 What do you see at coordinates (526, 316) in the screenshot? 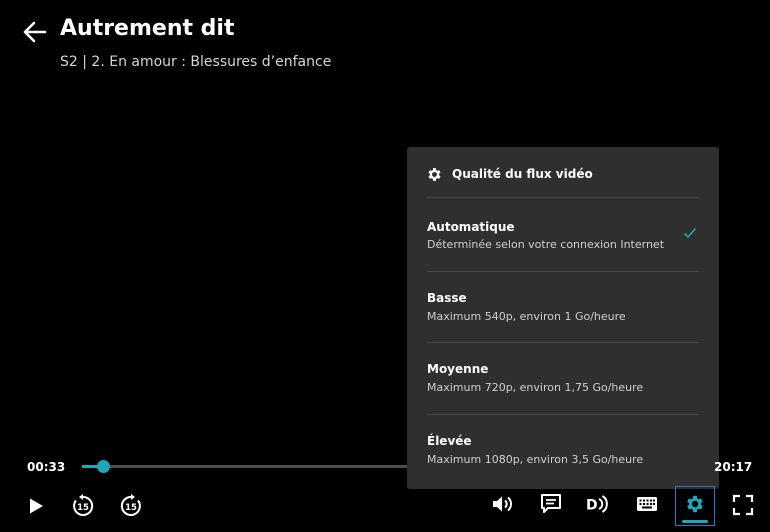
I see `quality-option-description: Maximum 540p, environ 1 Go/heure` at bounding box center [526, 316].